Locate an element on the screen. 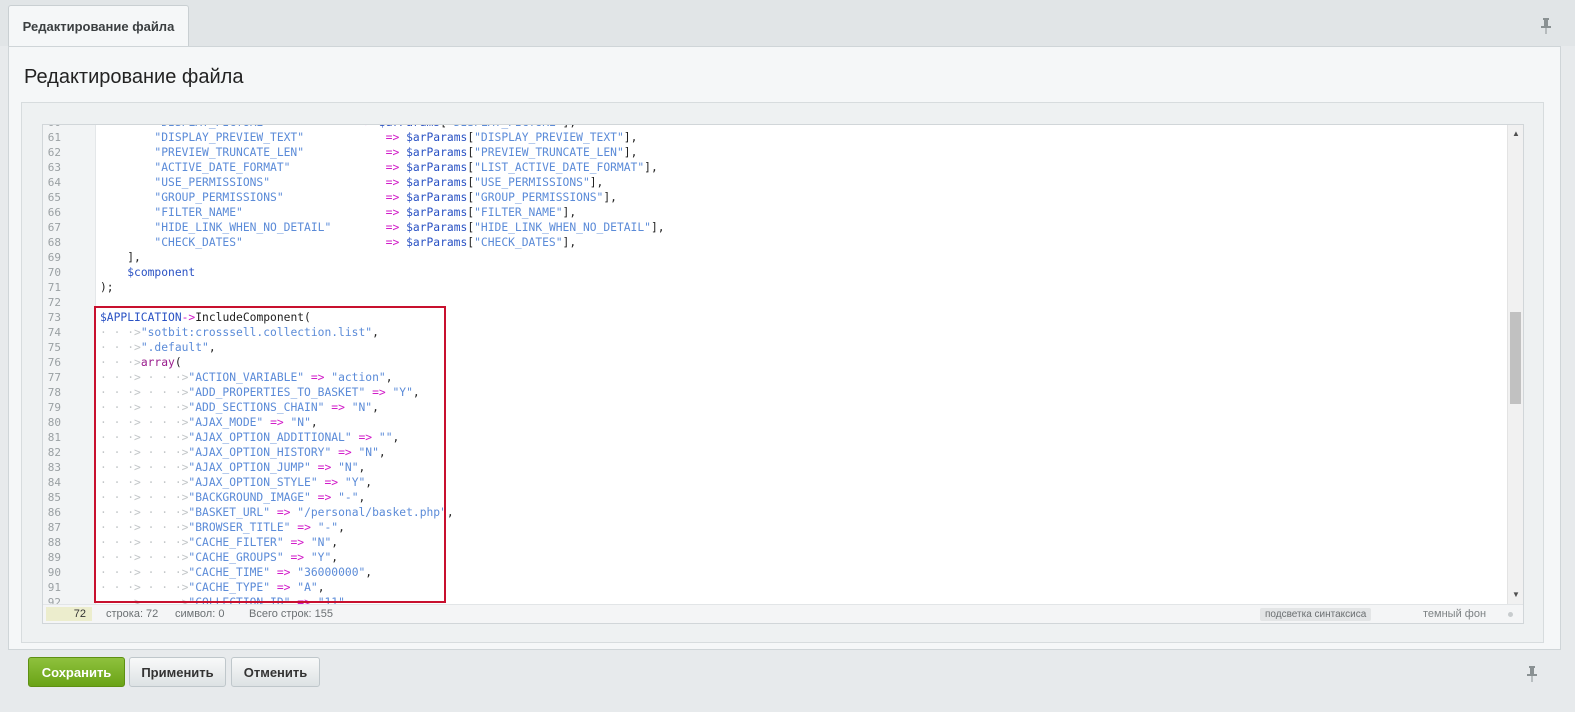 This screenshot has width=1575, height=712. line-code: · · ·> · · ·>"CACHE_TIME" => "36000000", is located at coordinates (236, 572).